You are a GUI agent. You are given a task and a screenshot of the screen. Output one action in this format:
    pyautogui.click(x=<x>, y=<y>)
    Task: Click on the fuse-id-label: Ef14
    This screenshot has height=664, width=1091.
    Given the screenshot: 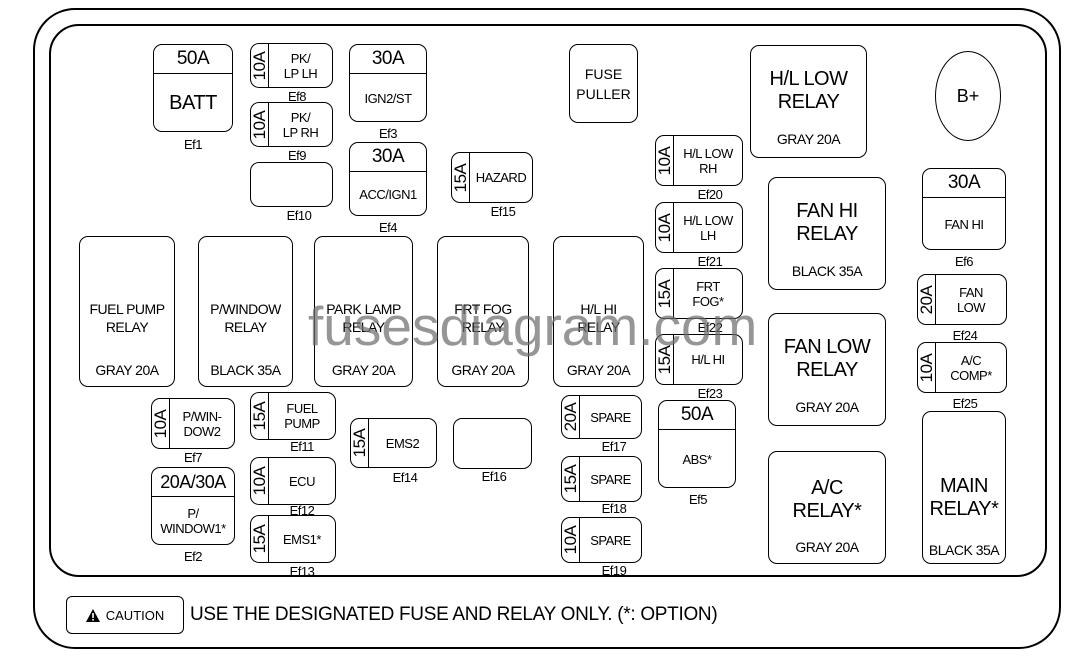 What is the action you would take?
    pyautogui.click(x=405, y=477)
    